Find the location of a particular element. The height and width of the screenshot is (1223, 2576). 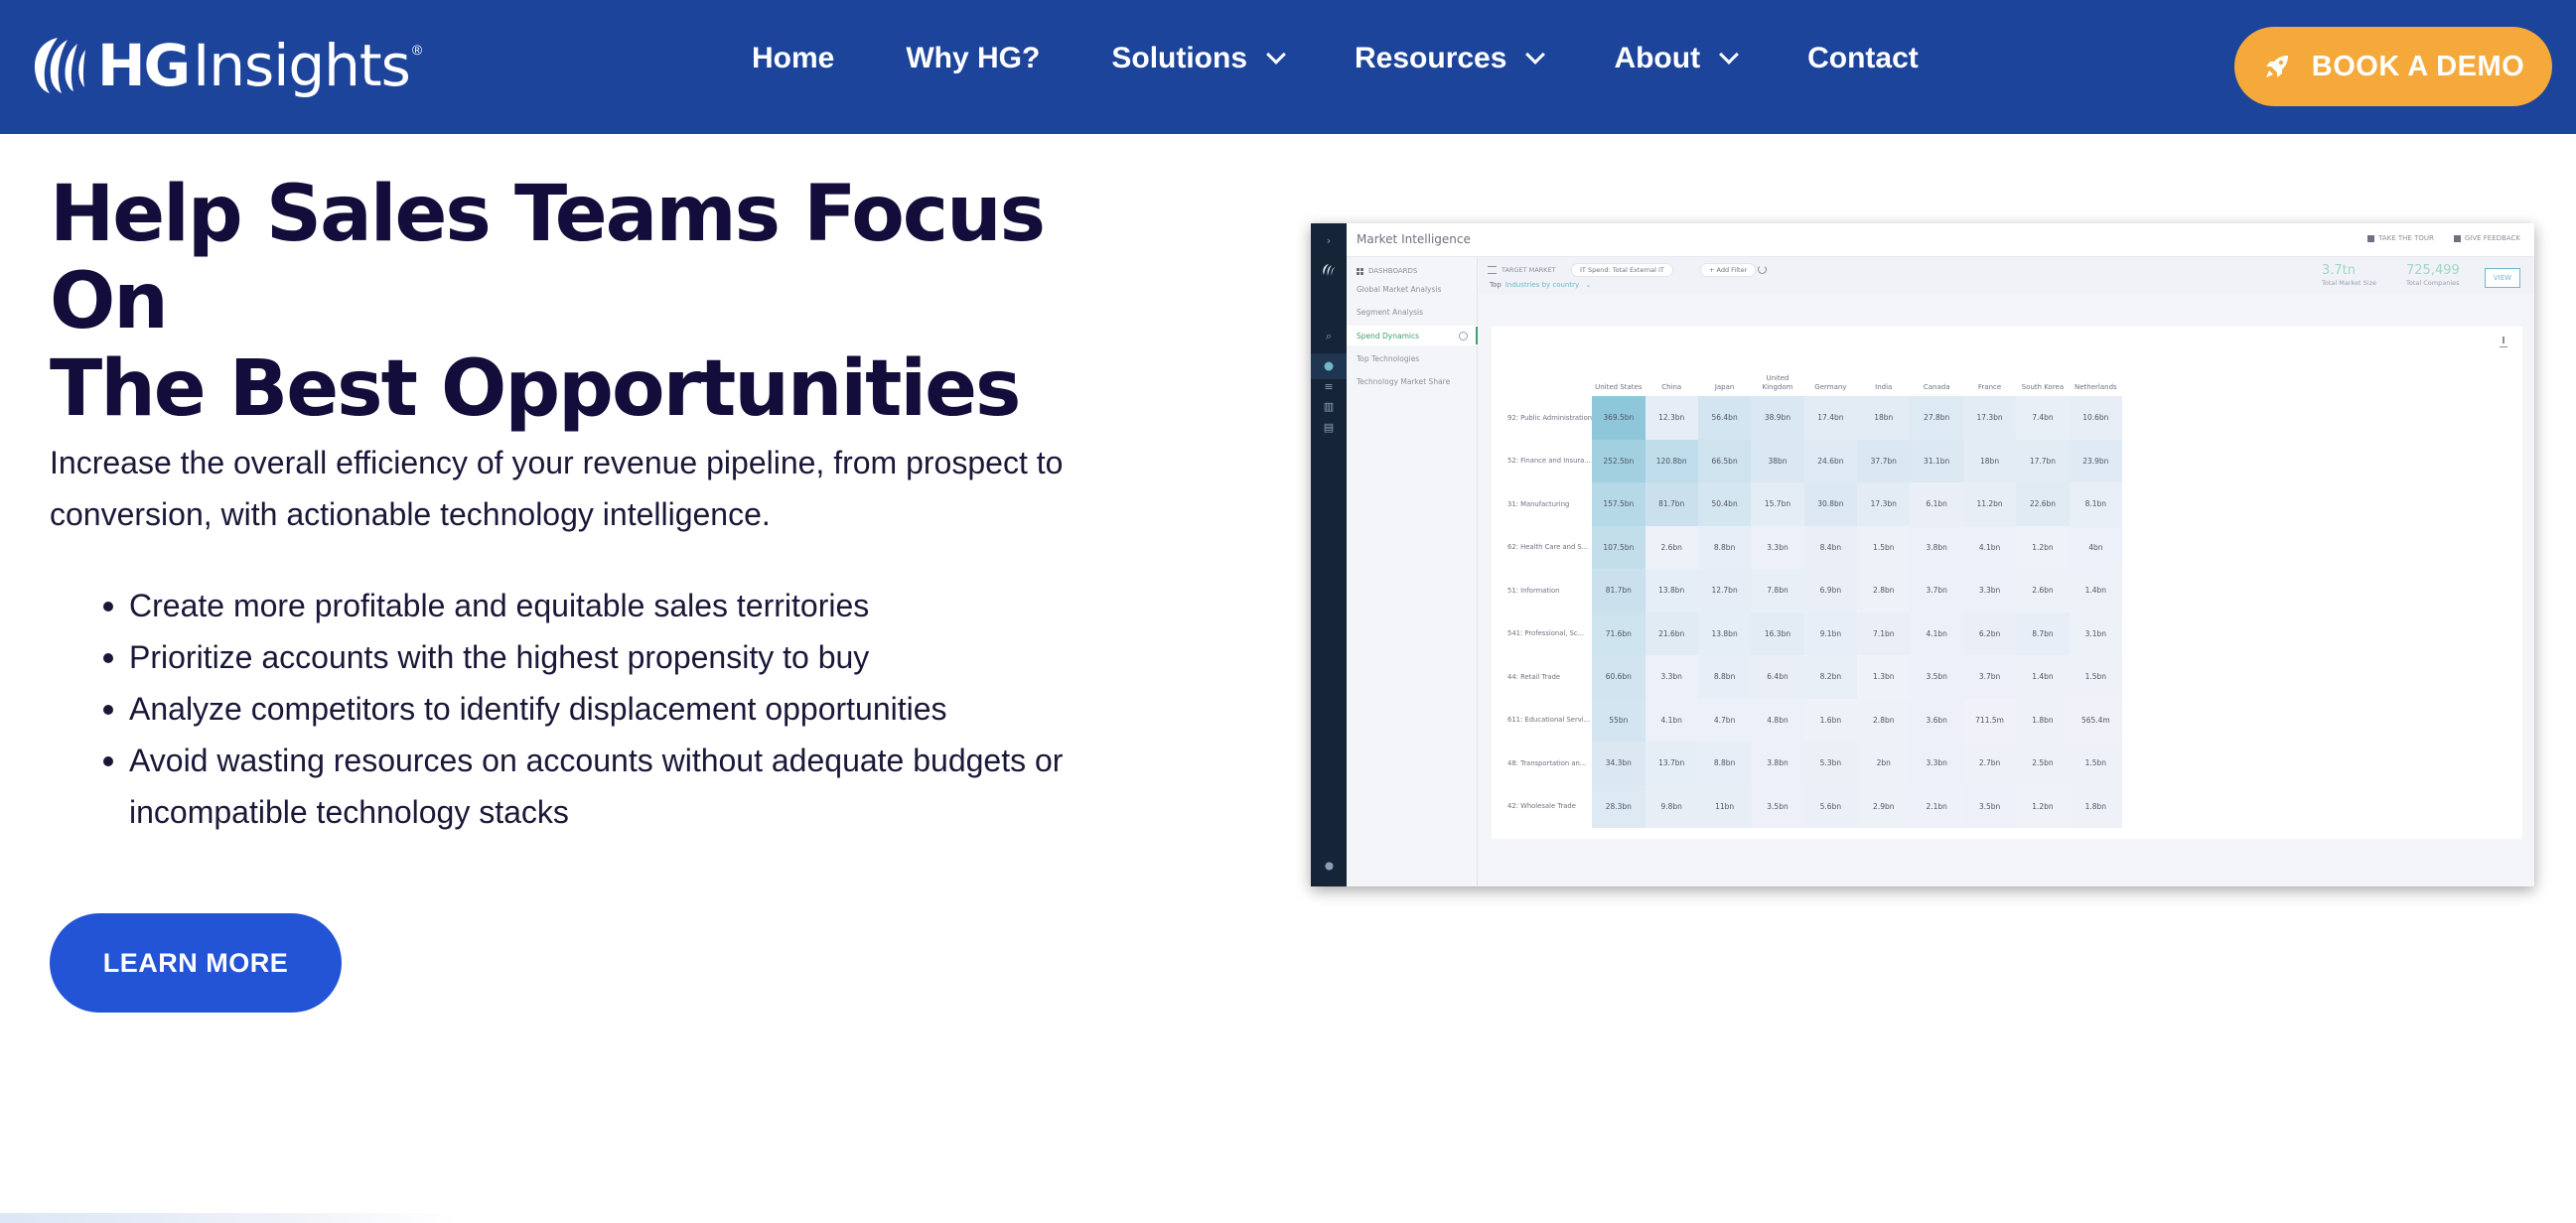

column-header: France is located at coordinates (1990, 376).